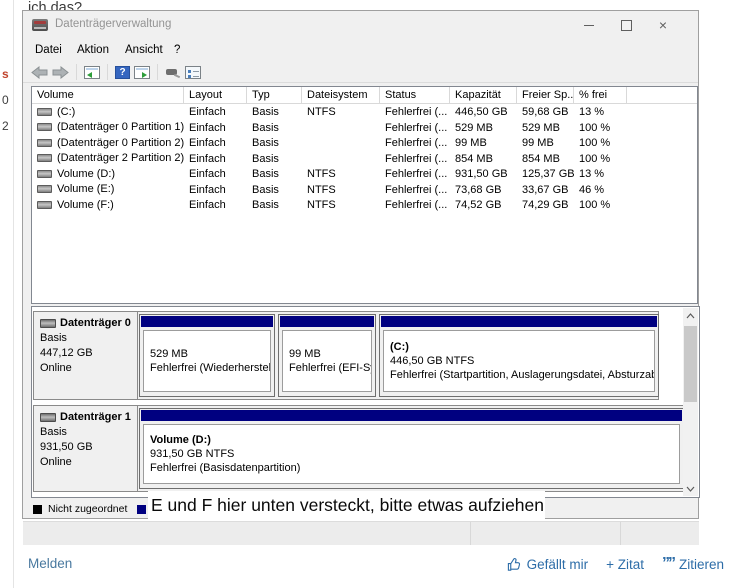 This screenshot has width=730, height=588. I want to click on window-title: Datenträgerverwaltung, so click(113, 24).